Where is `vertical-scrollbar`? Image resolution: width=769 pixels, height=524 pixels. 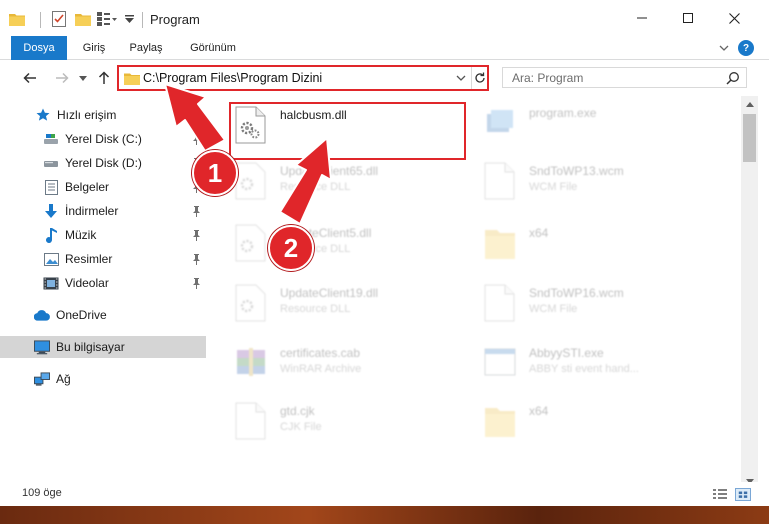
vertical-scrollbar is located at coordinates (749, 293).